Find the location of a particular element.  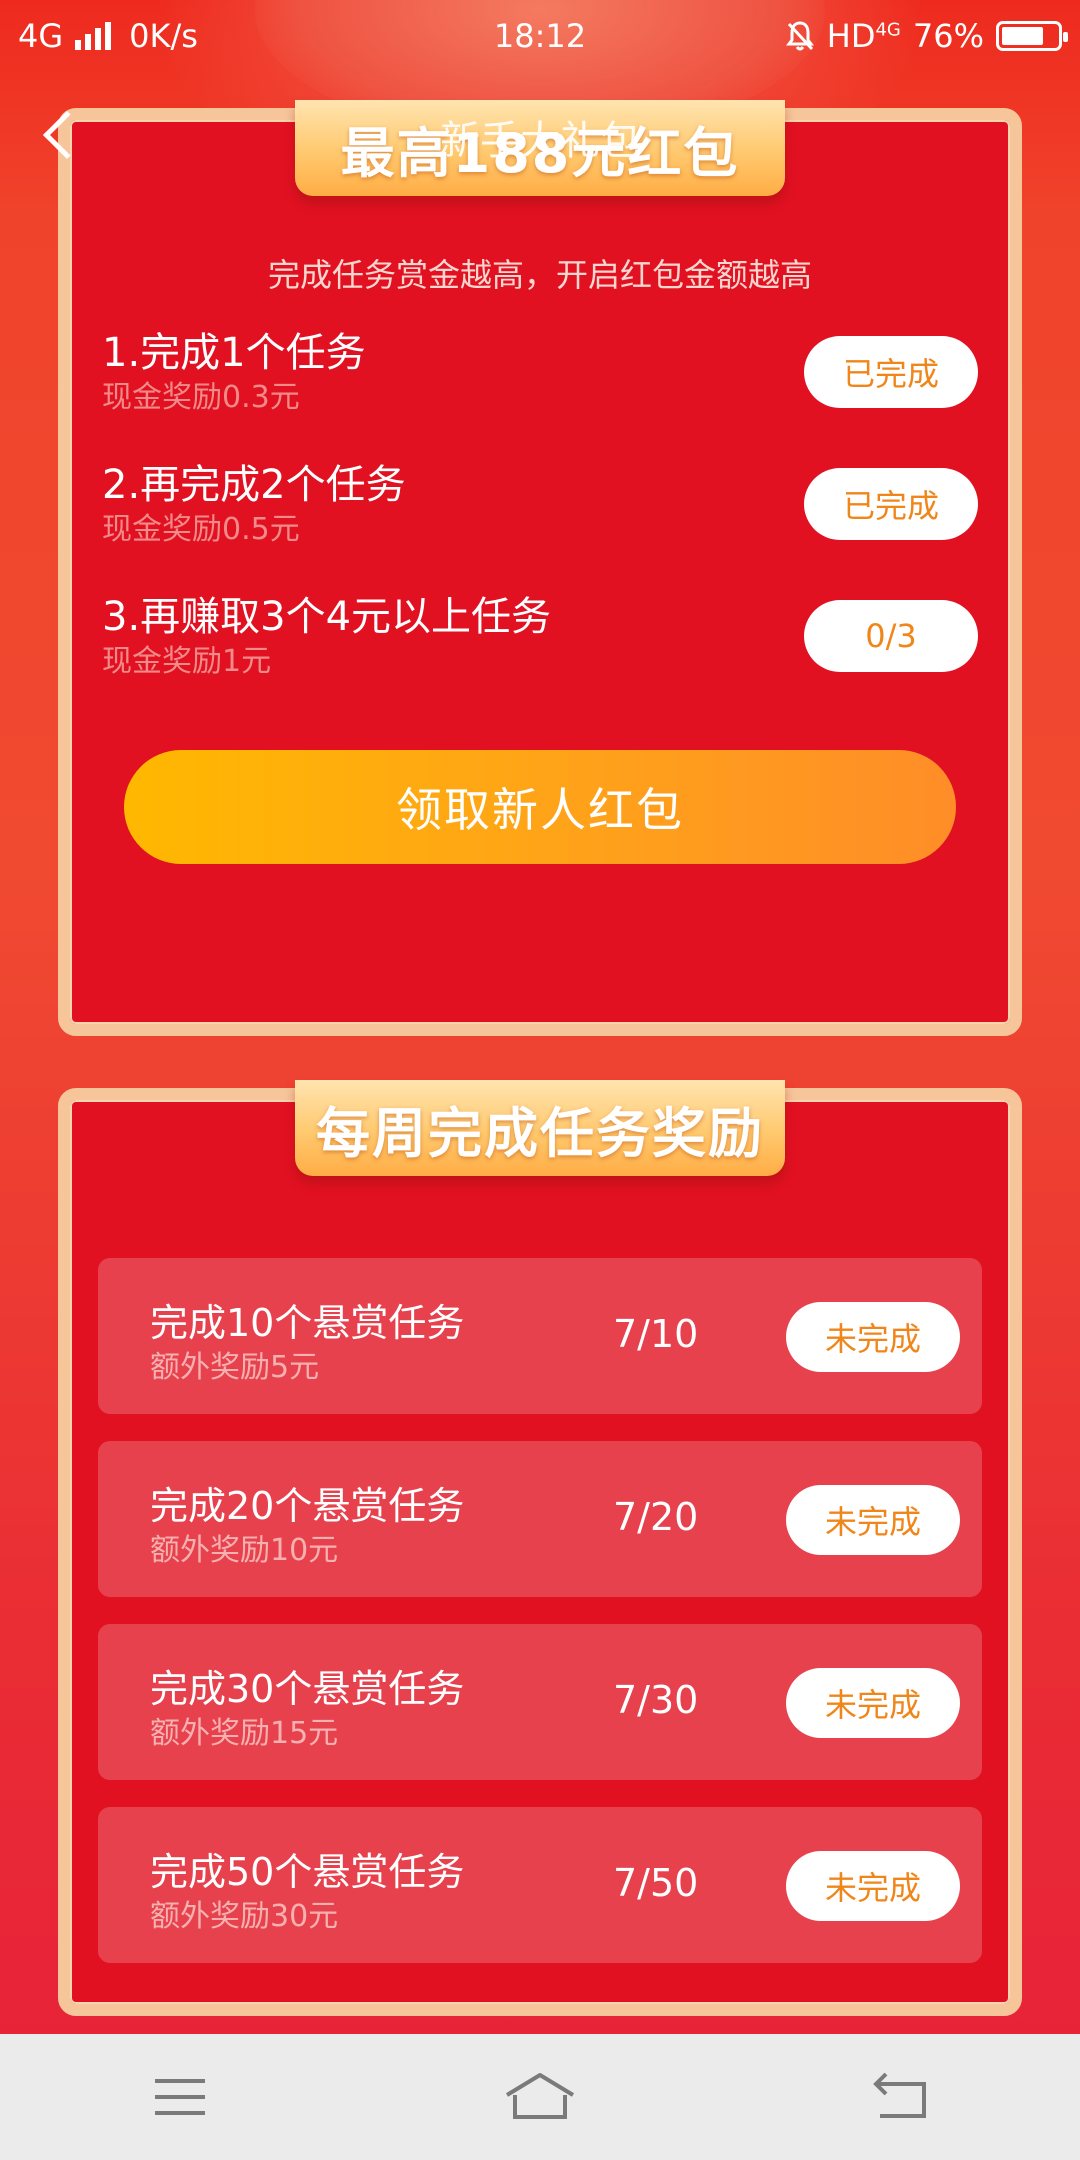

mute-bell-icon is located at coordinates (799, 36).